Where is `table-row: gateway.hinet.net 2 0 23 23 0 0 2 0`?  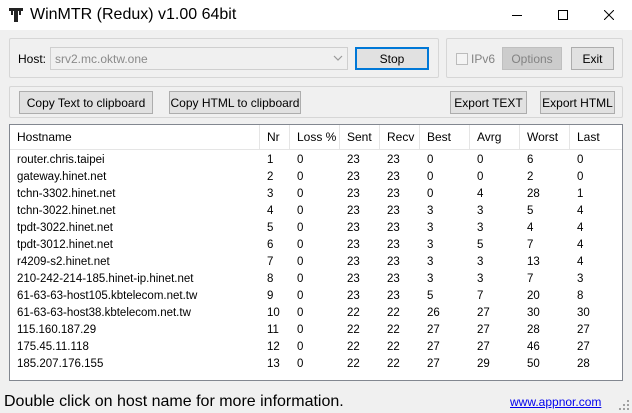
table-row: gateway.hinet.net 2 0 23 23 0 0 2 0 is located at coordinates (316, 177).